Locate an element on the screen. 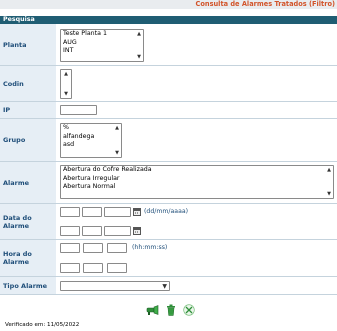 The height and width of the screenshot is (331, 337). codin-scrollbar: ▲ ▼ is located at coordinates (66, 84).